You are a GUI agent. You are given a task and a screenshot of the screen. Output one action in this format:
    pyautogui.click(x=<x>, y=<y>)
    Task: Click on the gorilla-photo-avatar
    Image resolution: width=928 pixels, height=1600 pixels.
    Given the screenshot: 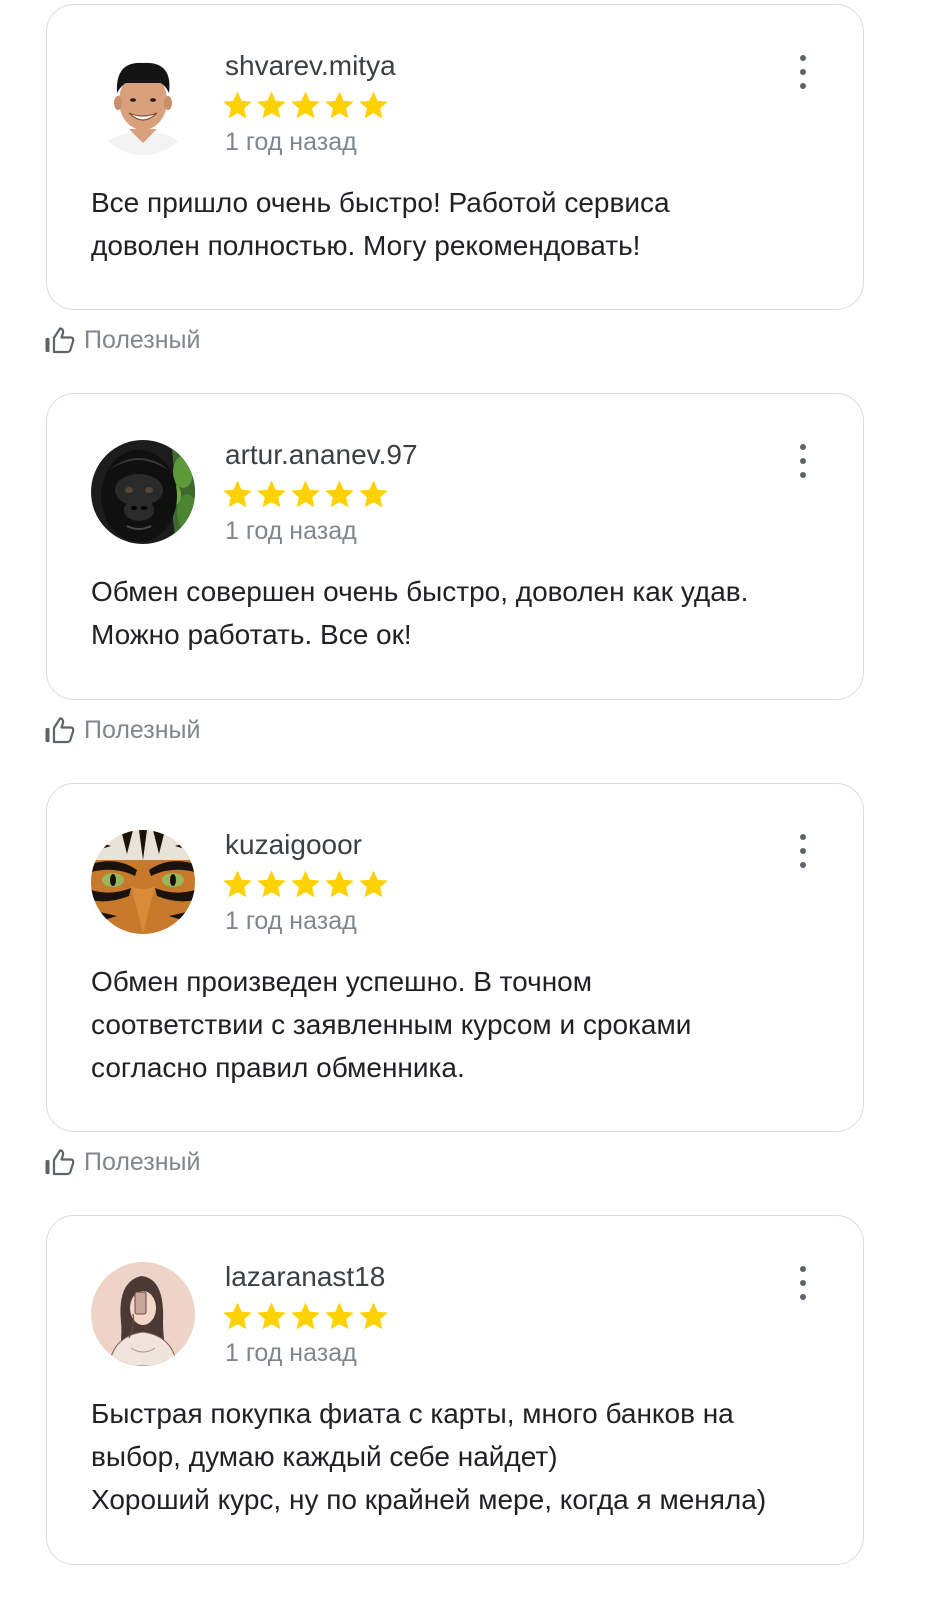 What is the action you would take?
    pyautogui.click(x=143, y=492)
    